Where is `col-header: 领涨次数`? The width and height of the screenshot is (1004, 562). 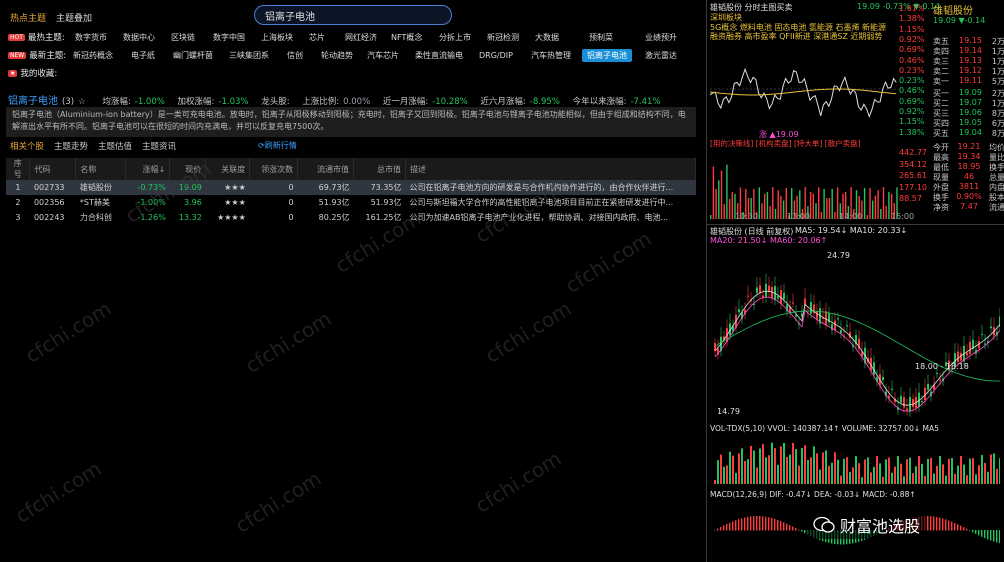 col-header: 领涨次数 is located at coordinates (274, 169).